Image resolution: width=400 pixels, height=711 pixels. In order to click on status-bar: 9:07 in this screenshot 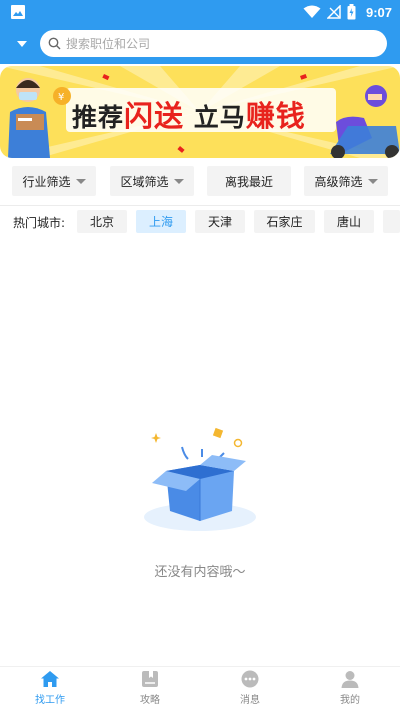, I will do `click(200, 12)`.